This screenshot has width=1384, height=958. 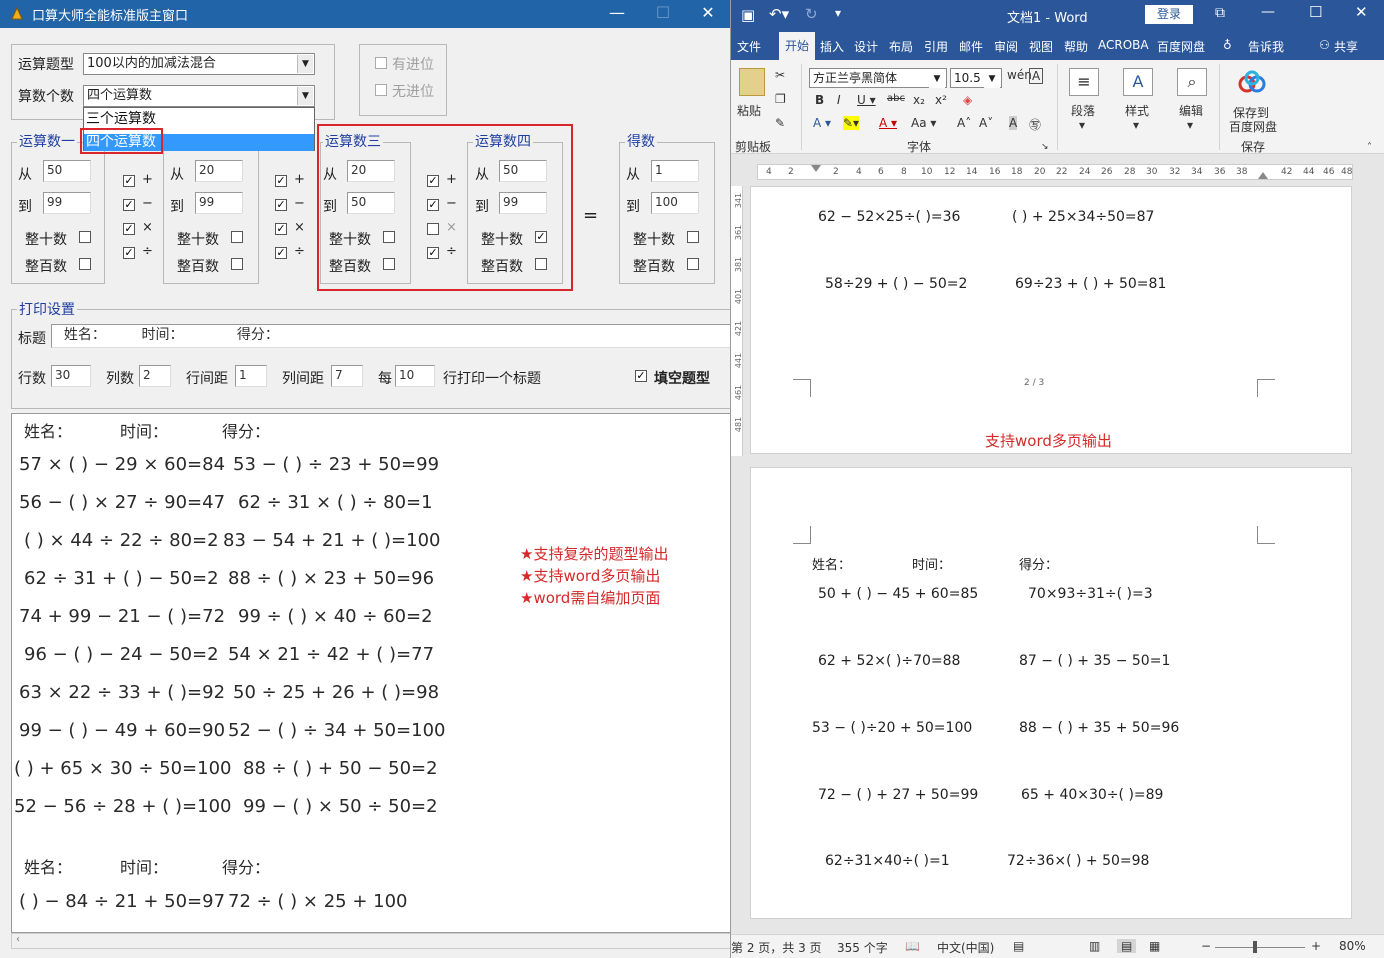 What do you see at coordinates (1137, 110) in the screenshot?
I see `styles-button: 样式` at bounding box center [1137, 110].